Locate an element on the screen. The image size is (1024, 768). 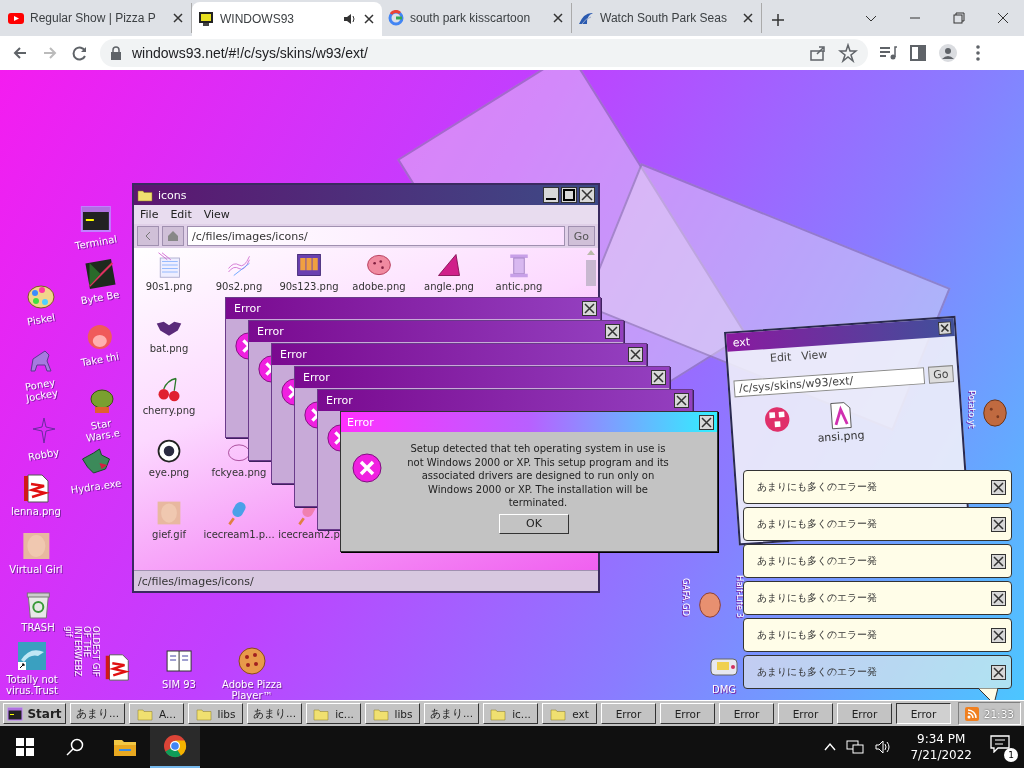
path-field: /c/files/images/icons/ is located at coordinates (376, 236).